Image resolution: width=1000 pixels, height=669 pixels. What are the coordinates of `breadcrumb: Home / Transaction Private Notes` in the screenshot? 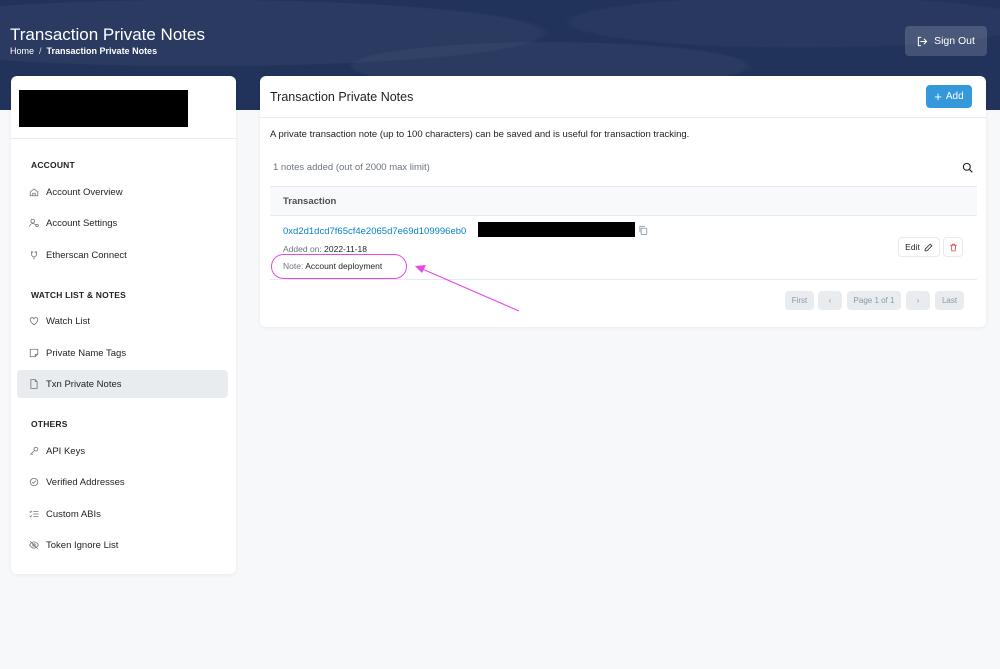 It's located at (83, 51).